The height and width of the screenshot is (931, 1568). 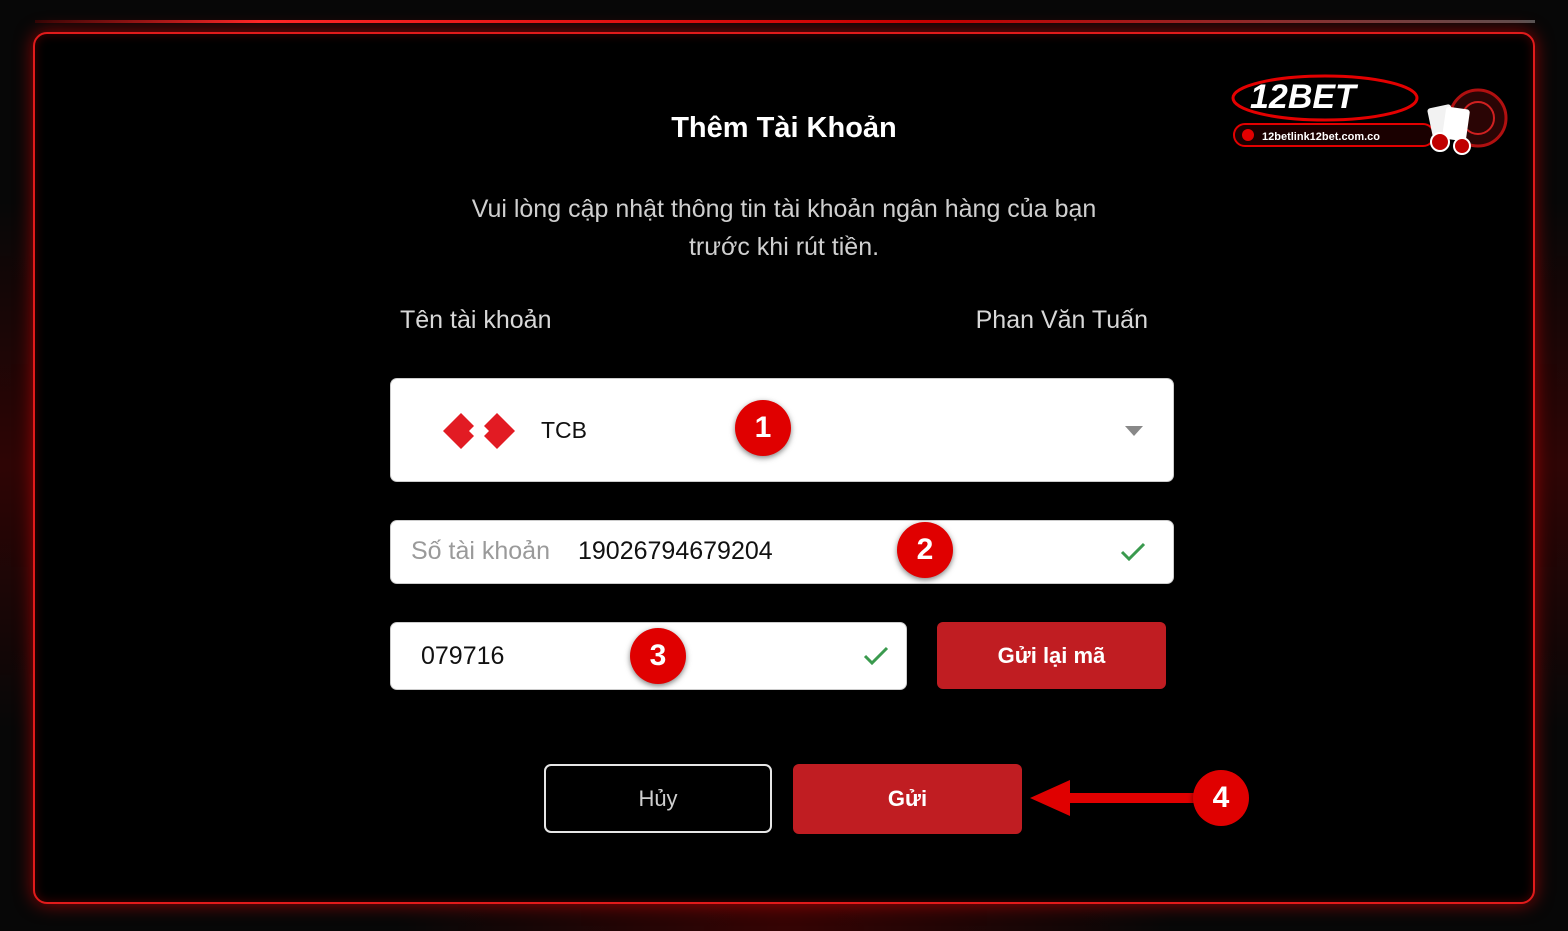 I want to click on dialog-title: Thêm Tài Khoản, so click(x=784, y=128).